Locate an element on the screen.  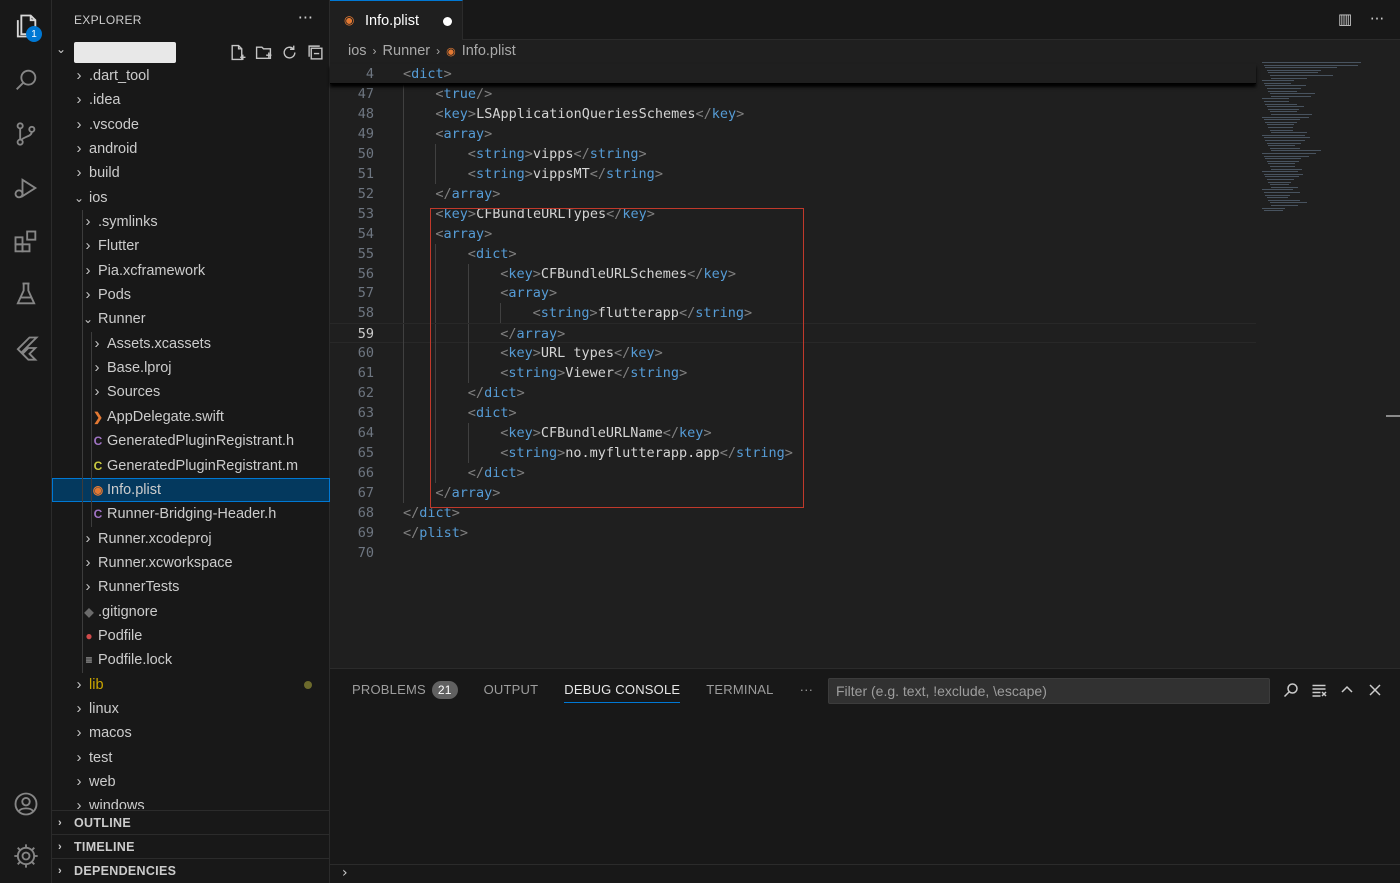
tree-item: › .dart_tool is located at coordinates (191, 76).